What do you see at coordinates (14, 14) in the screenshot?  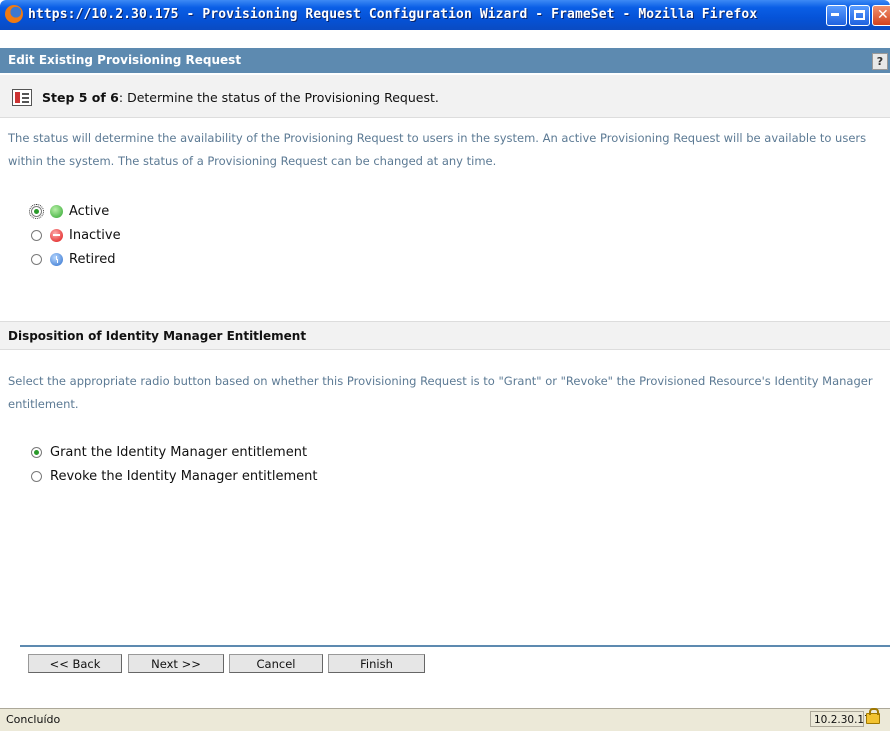 I see `firefox-icon` at bounding box center [14, 14].